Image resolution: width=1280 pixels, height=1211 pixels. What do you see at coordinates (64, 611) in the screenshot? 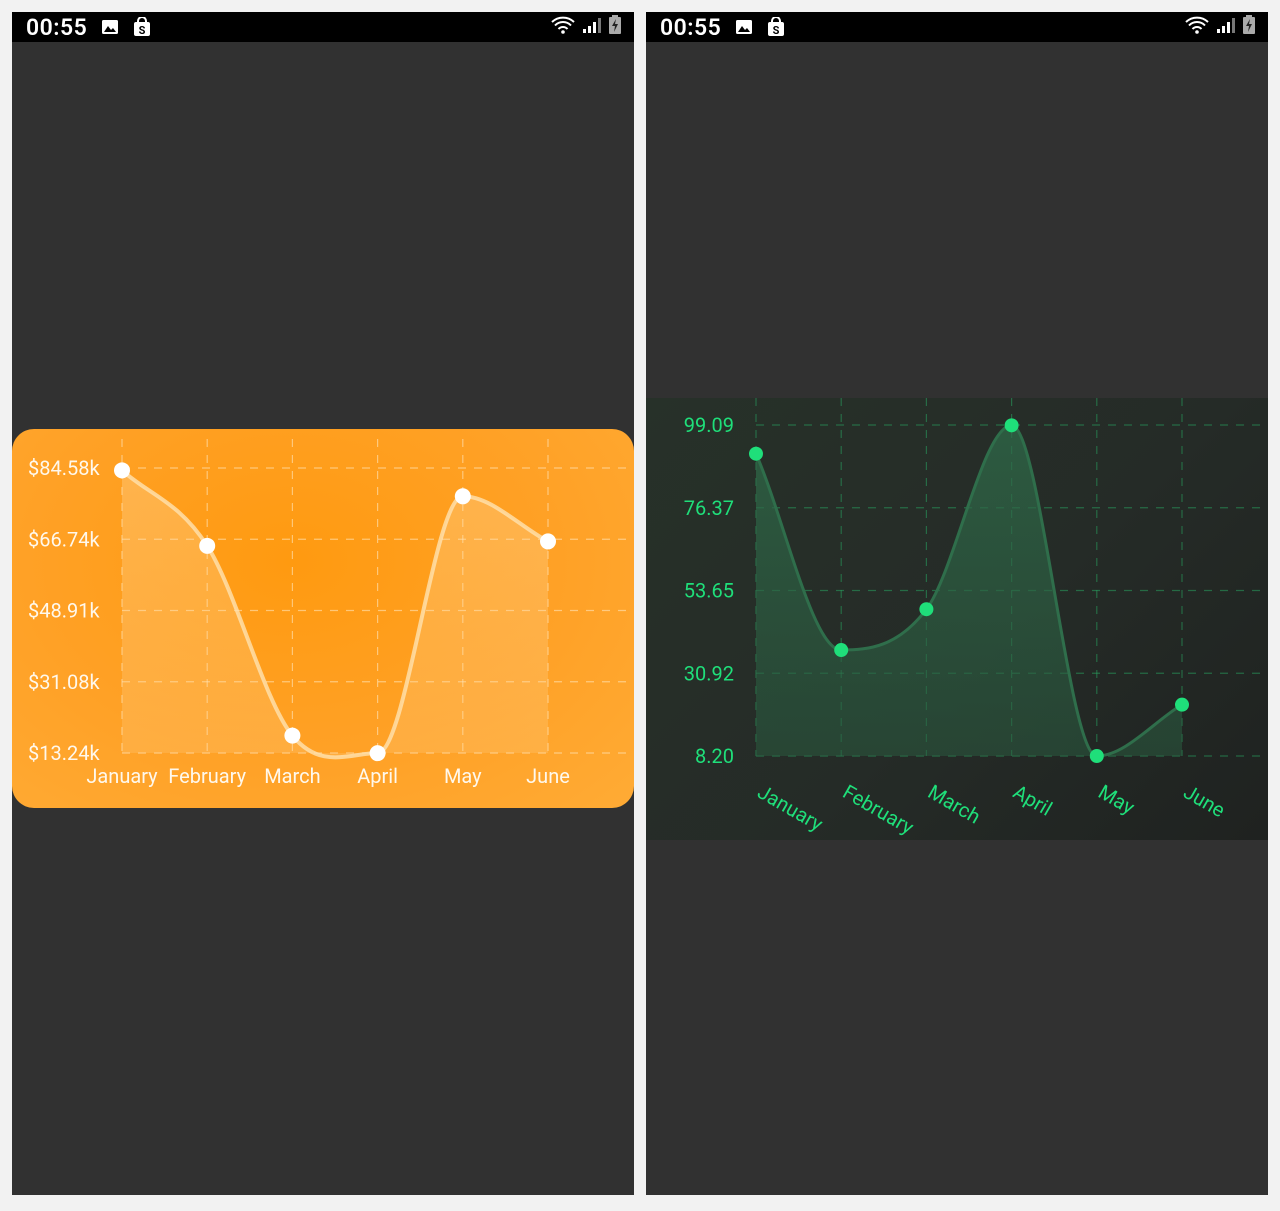
I see `y-tick-label: $48.91k` at bounding box center [64, 611].